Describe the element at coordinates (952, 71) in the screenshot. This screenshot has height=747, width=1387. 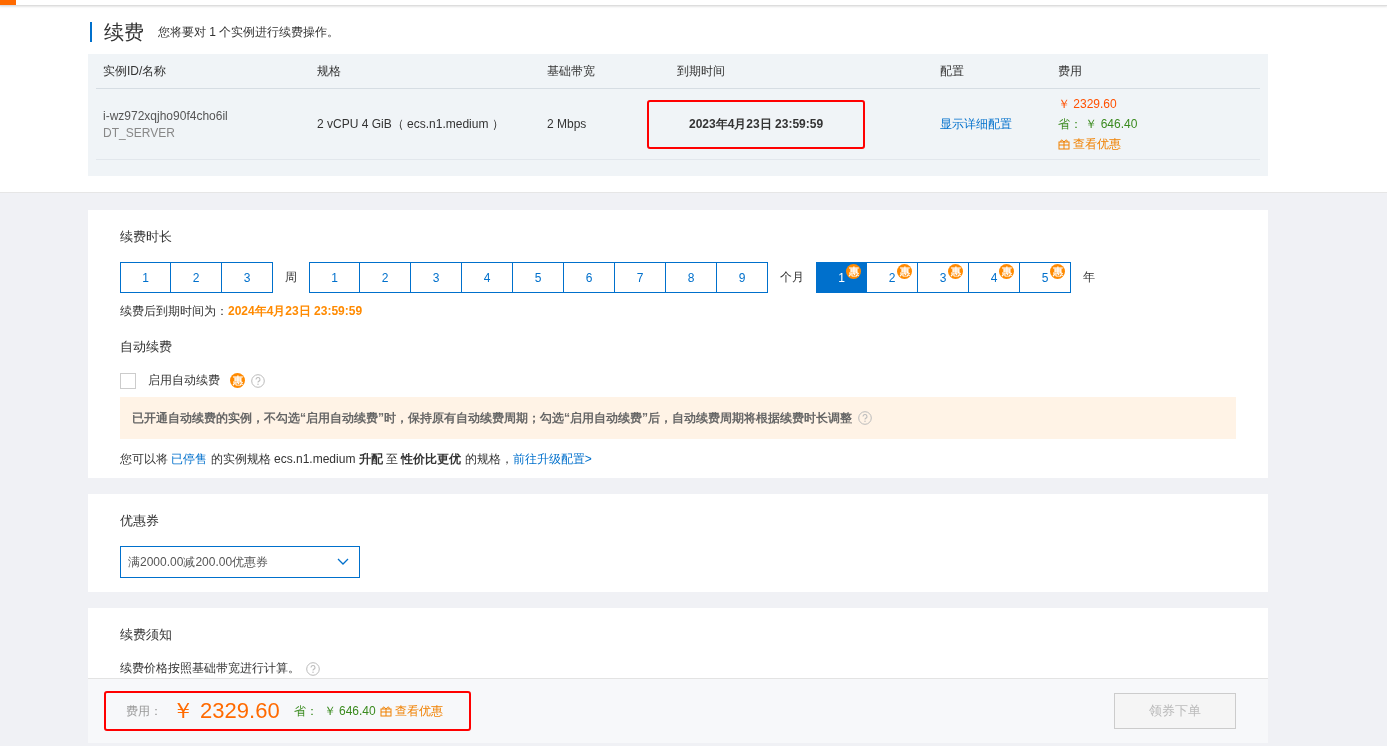
I see `column-header: 配置` at that location.